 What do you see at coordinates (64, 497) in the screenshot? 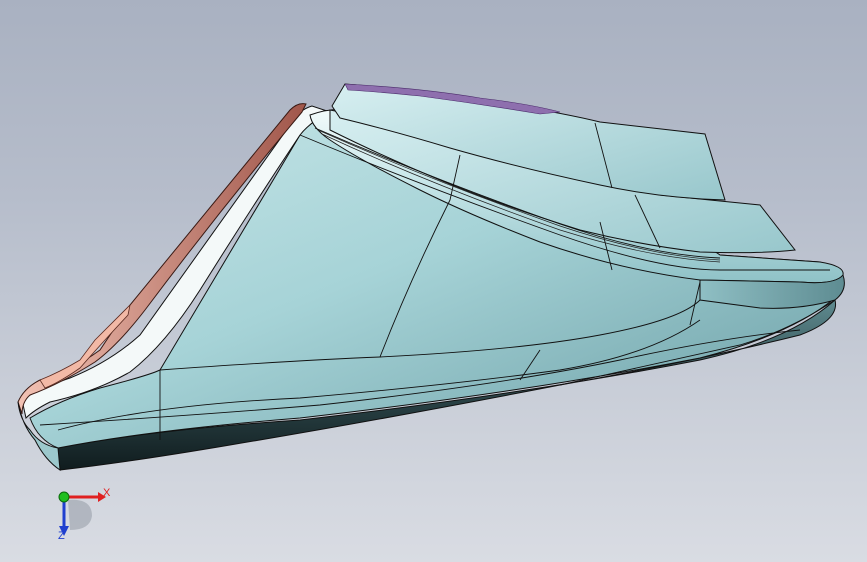
I see `y-axis-dot` at bounding box center [64, 497].